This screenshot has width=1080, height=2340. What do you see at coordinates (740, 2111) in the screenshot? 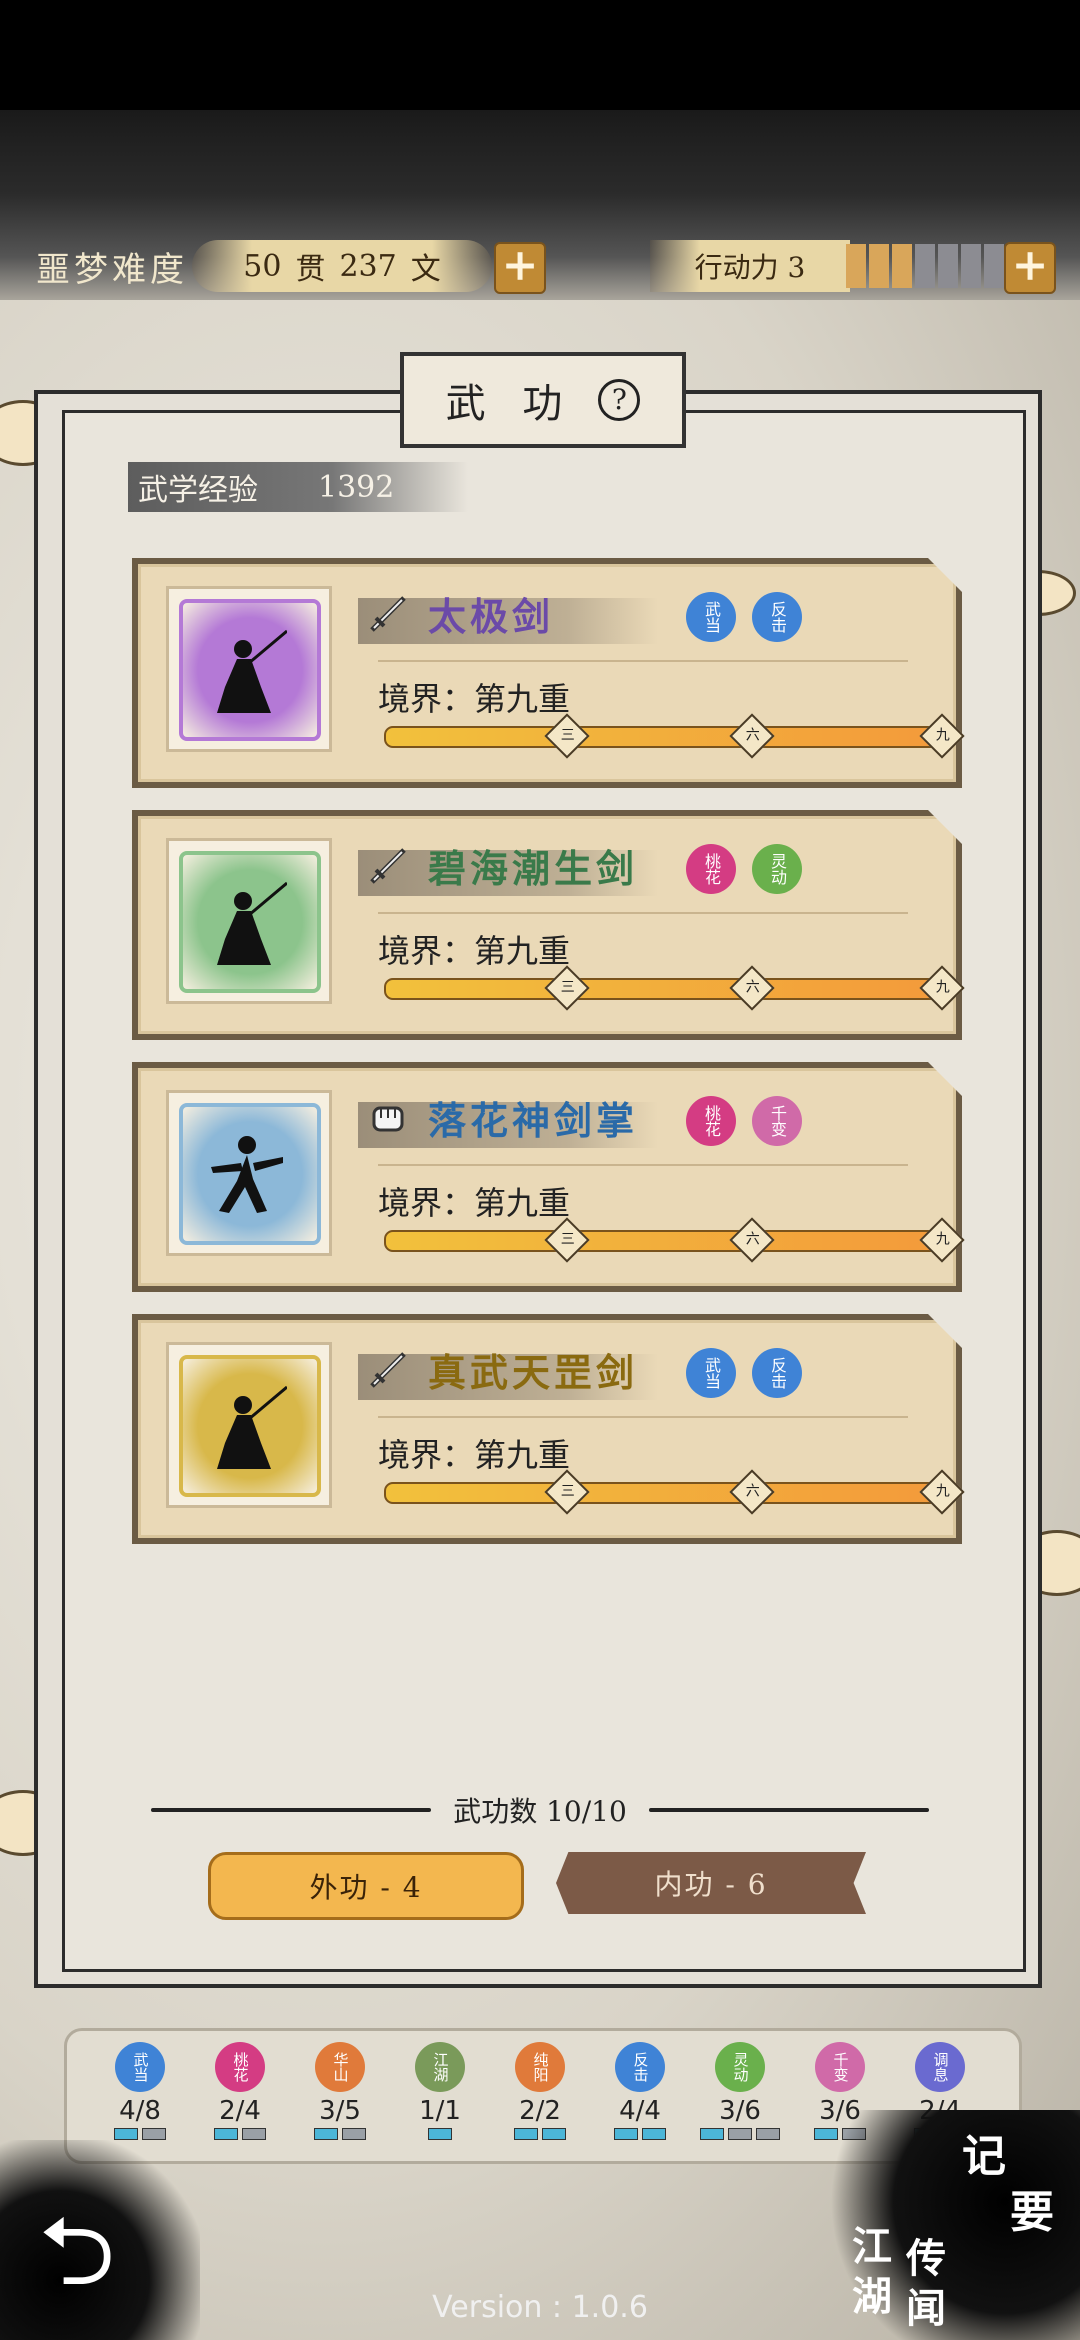
I see `sect-count: 3/6` at bounding box center [740, 2111].